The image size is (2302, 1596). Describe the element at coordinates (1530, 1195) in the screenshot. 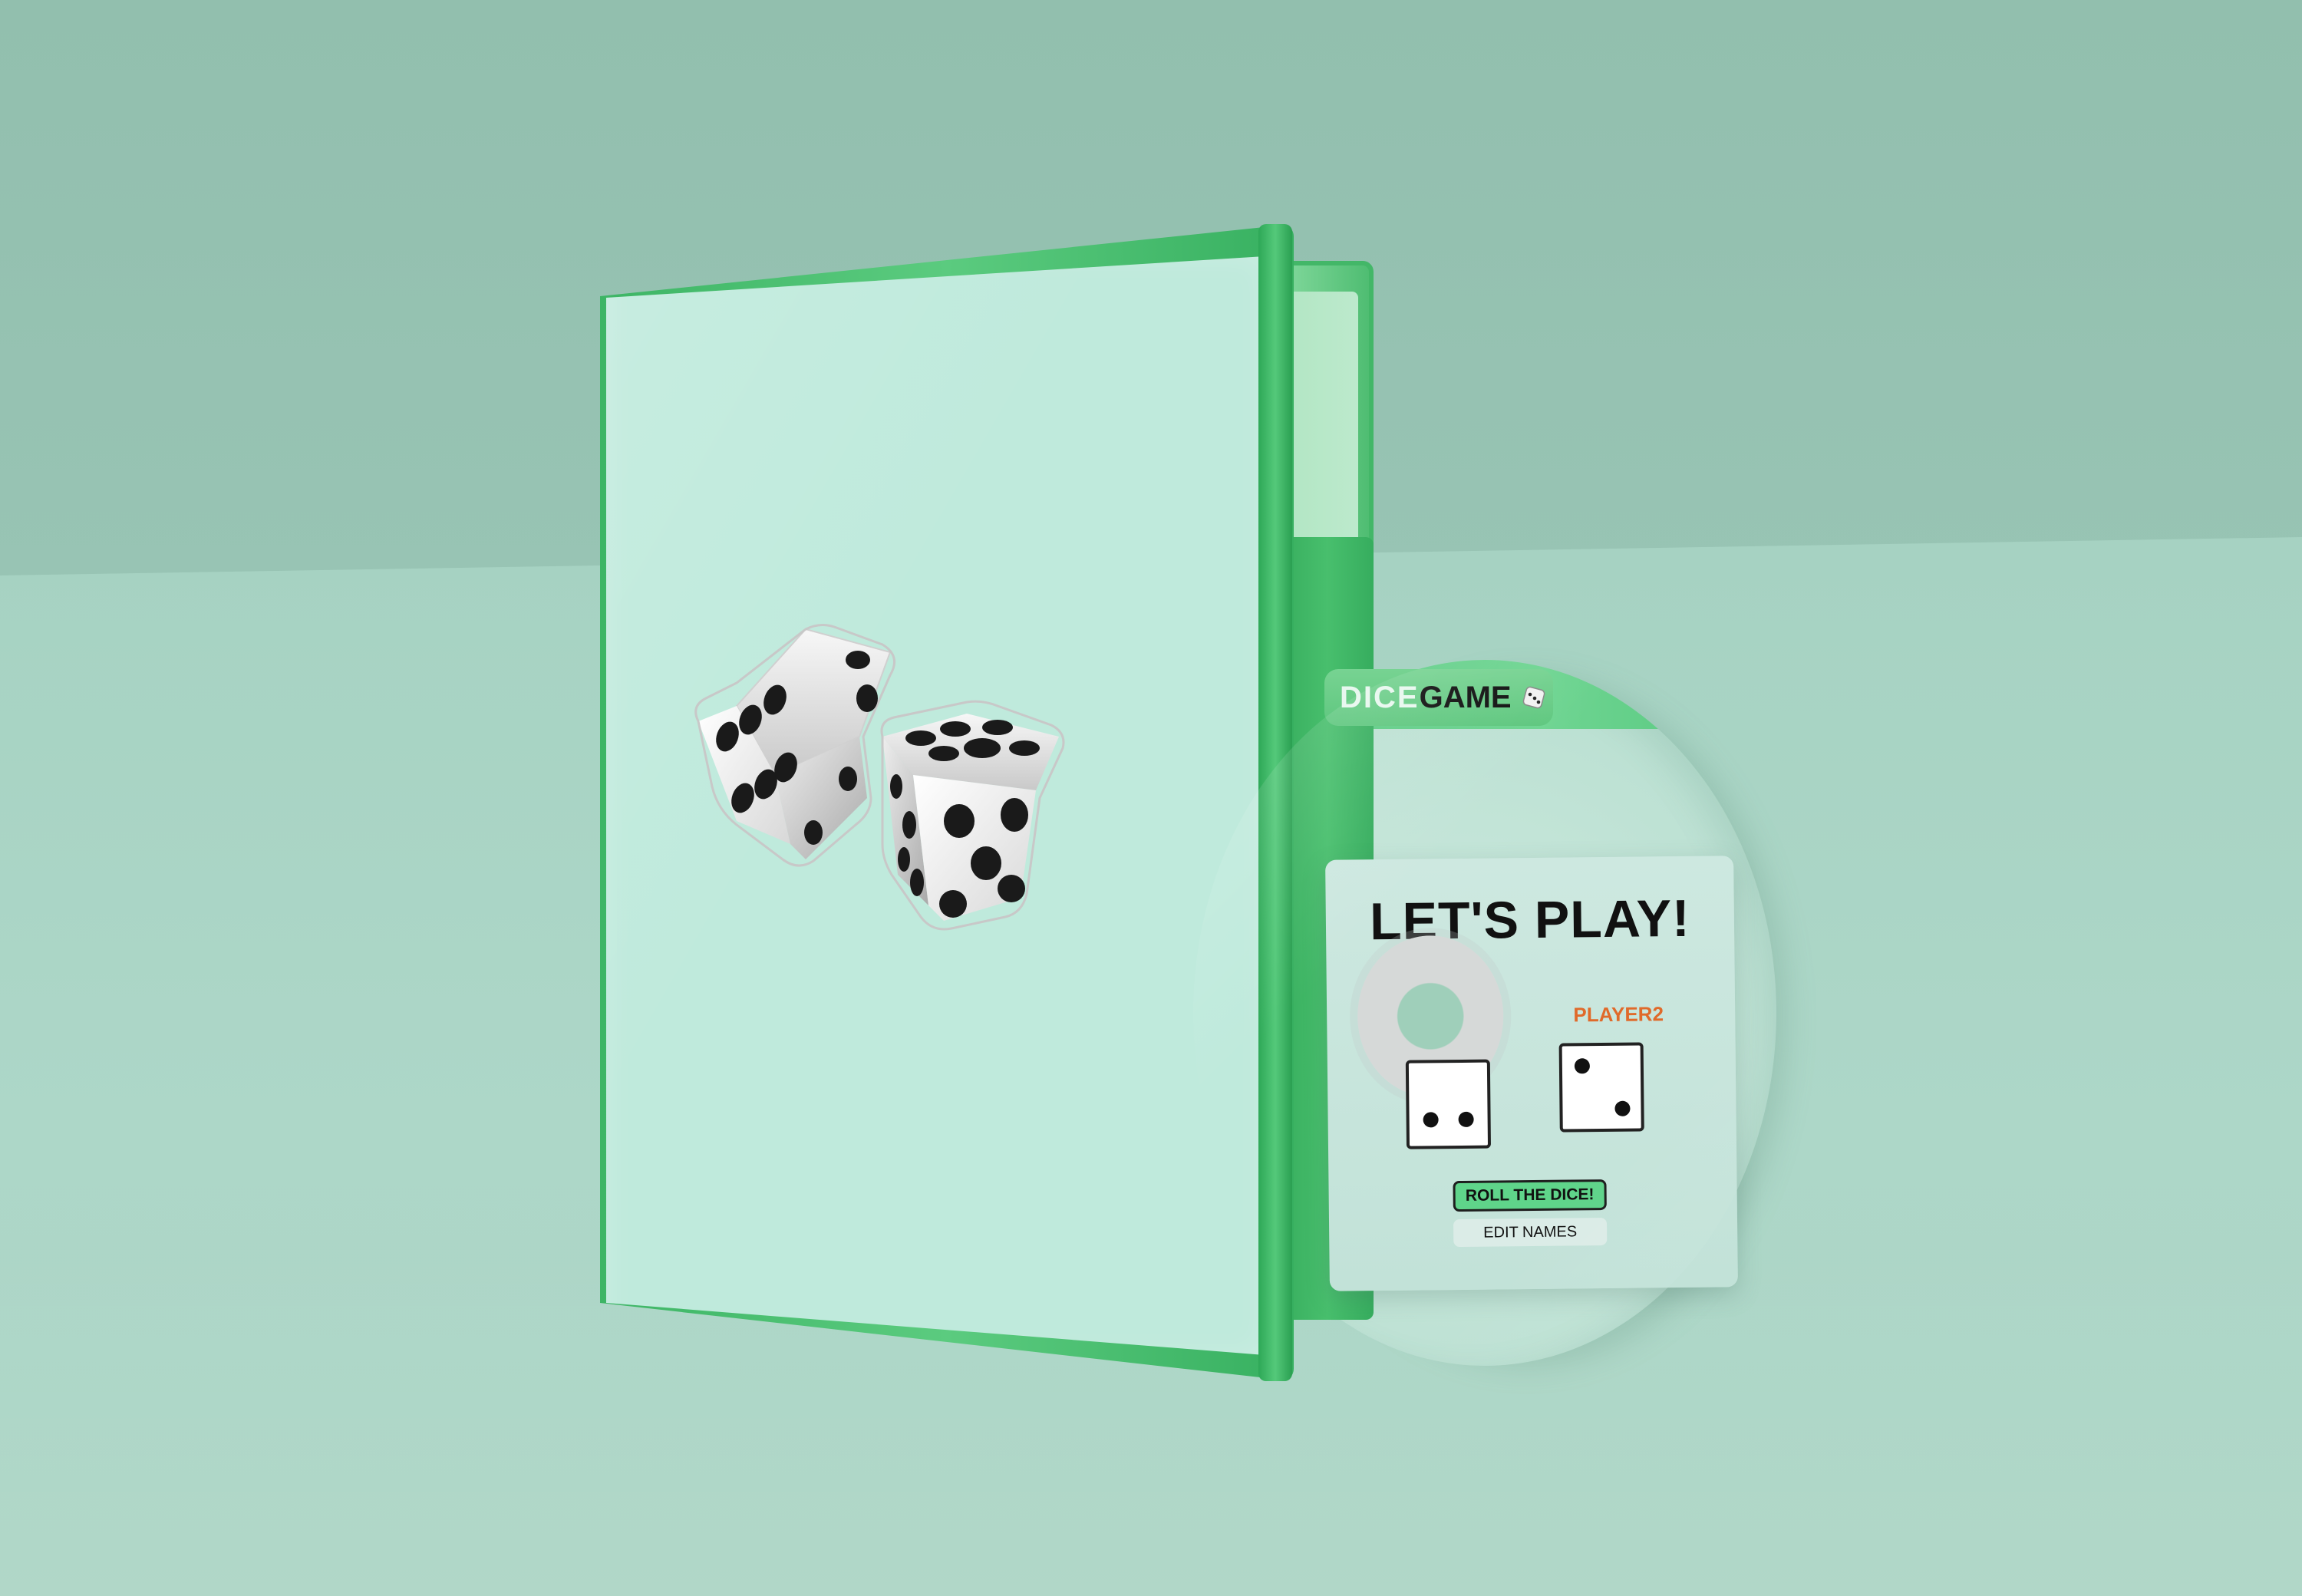

I see `roll-dice-button: ROLL THE DICE!` at that location.